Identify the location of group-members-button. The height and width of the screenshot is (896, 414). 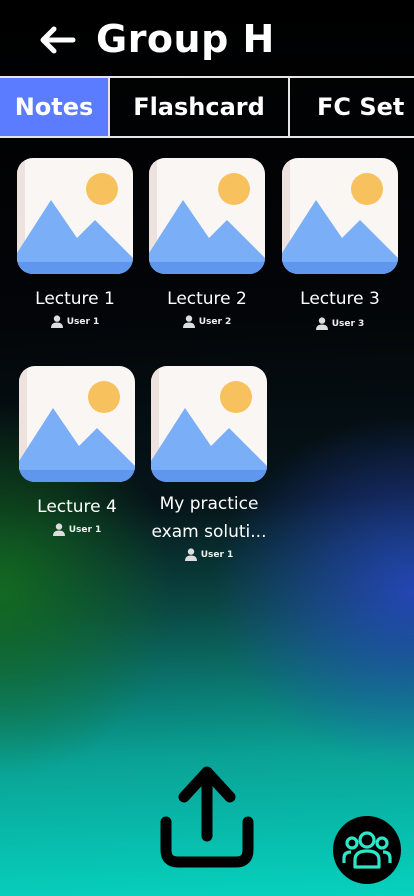
(367, 850).